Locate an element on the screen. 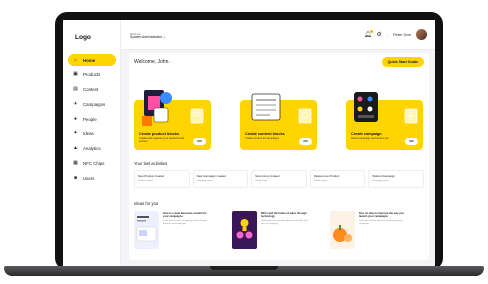 The width and height of the screenshot is (488, 284). sidebar-item-content: ▤ Content is located at coordinates (92, 90).